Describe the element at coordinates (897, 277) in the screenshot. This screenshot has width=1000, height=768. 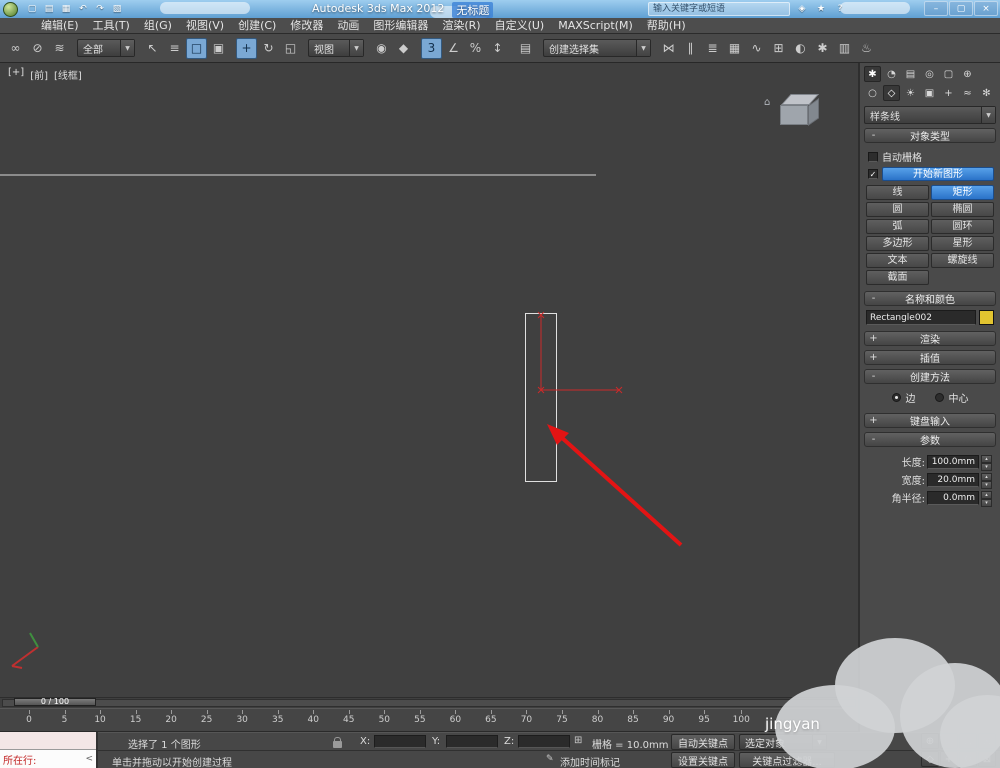
I see `section-button: 截面` at that location.